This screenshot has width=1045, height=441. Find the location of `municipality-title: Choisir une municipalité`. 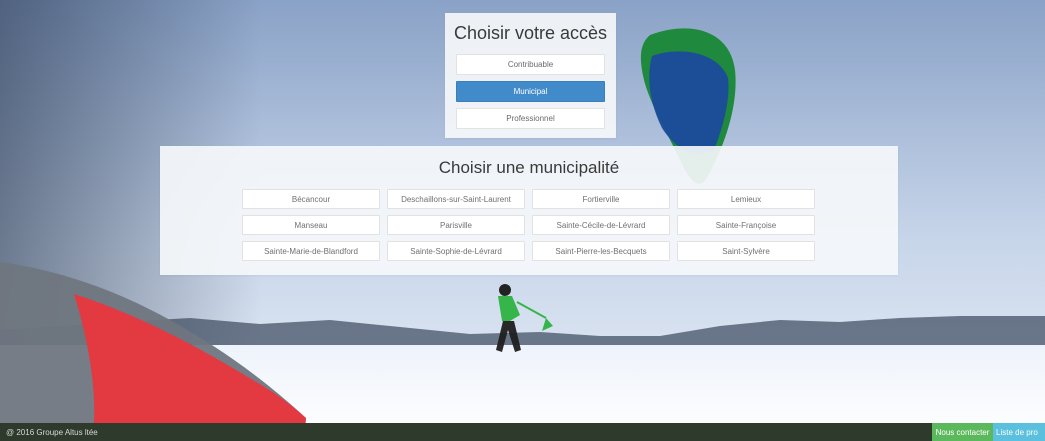

municipality-title: Choisir une municipalité is located at coordinates (529, 167).